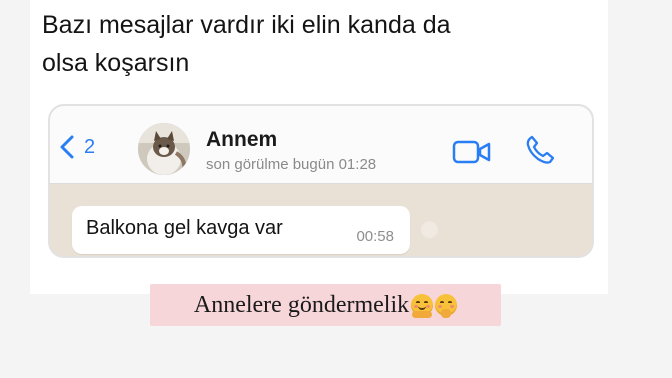 The height and width of the screenshot is (378, 672). What do you see at coordinates (446, 306) in the screenshot?
I see `shushing-face-emoji` at bounding box center [446, 306].